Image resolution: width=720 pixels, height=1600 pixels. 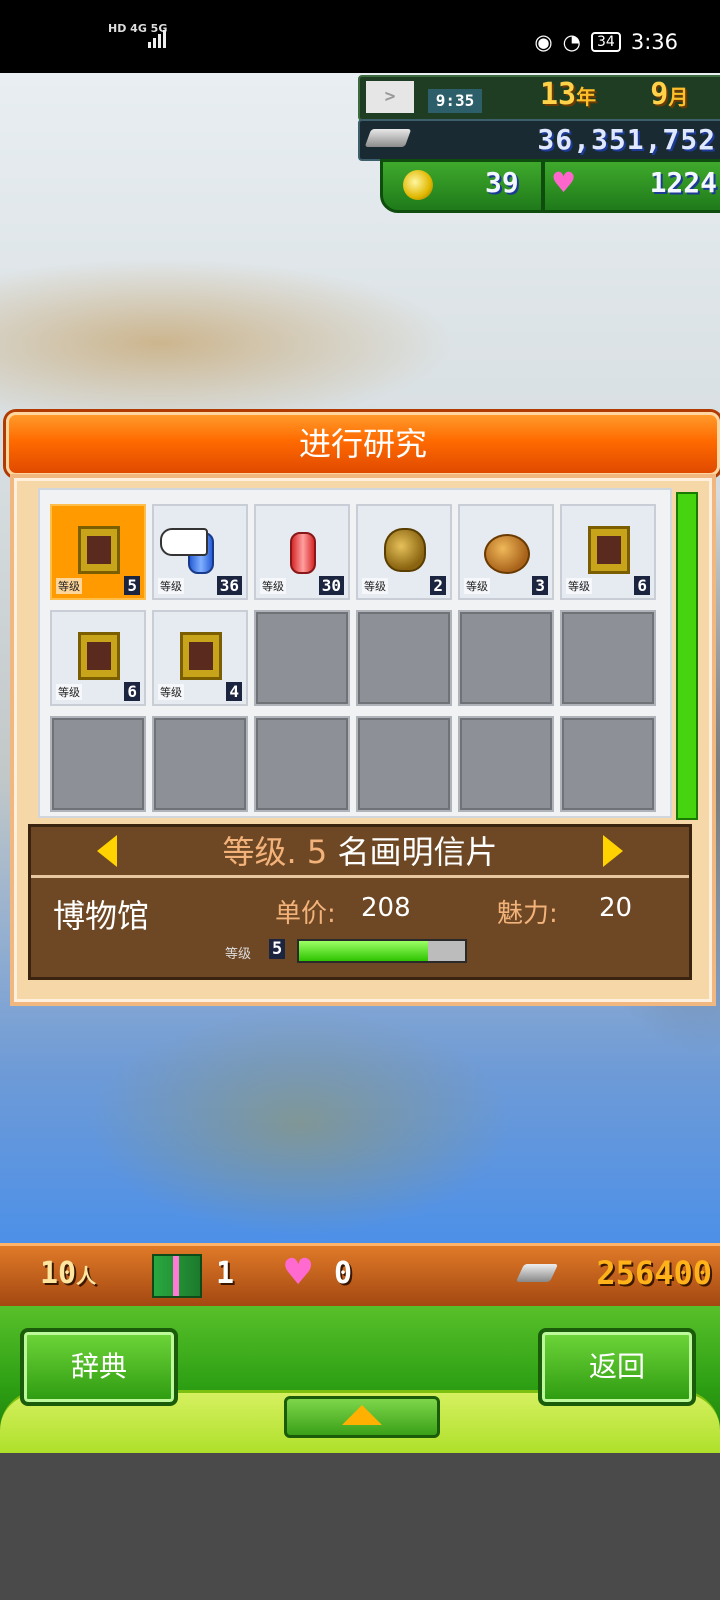 What do you see at coordinates (539, 98) in the screenshot?
I see `hud-date-row: > 9:35 13年 9月` at bounding box center [539, 98].